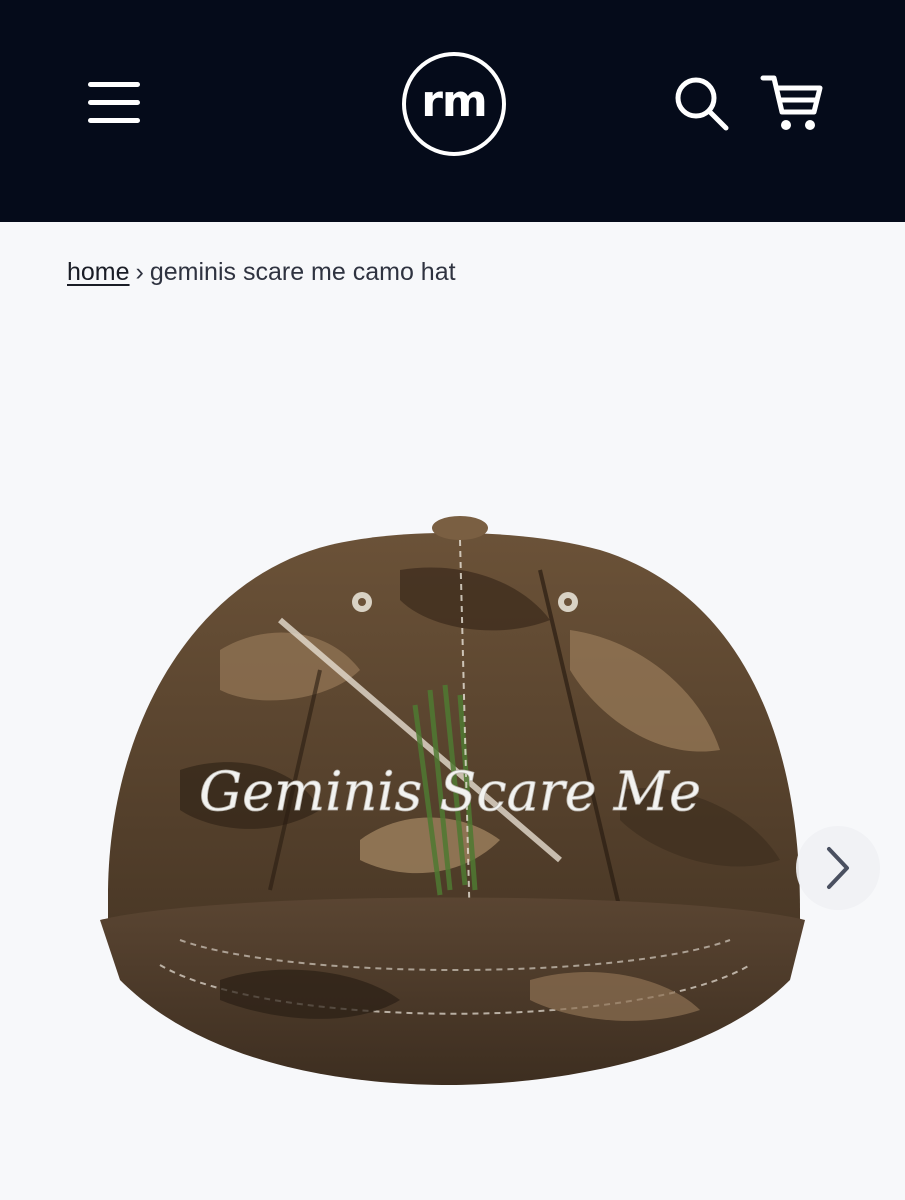 This screenshot has height=1200, width=905. I want to click on site-logo: rm, so click(454, 104).